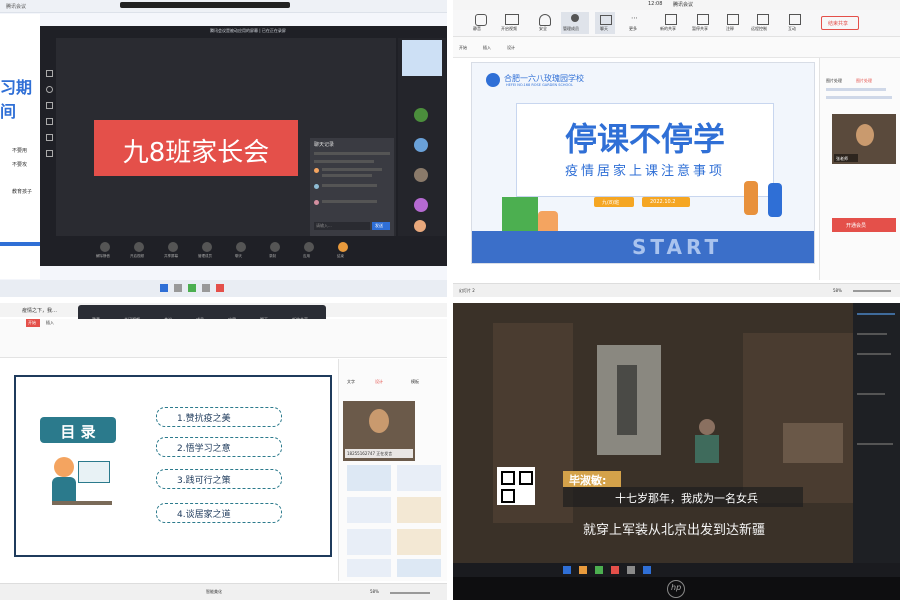 Image resolution: width=900 pixels, height=600 pixels. I want to click on member-button: 开通会员, so click(864, 225).